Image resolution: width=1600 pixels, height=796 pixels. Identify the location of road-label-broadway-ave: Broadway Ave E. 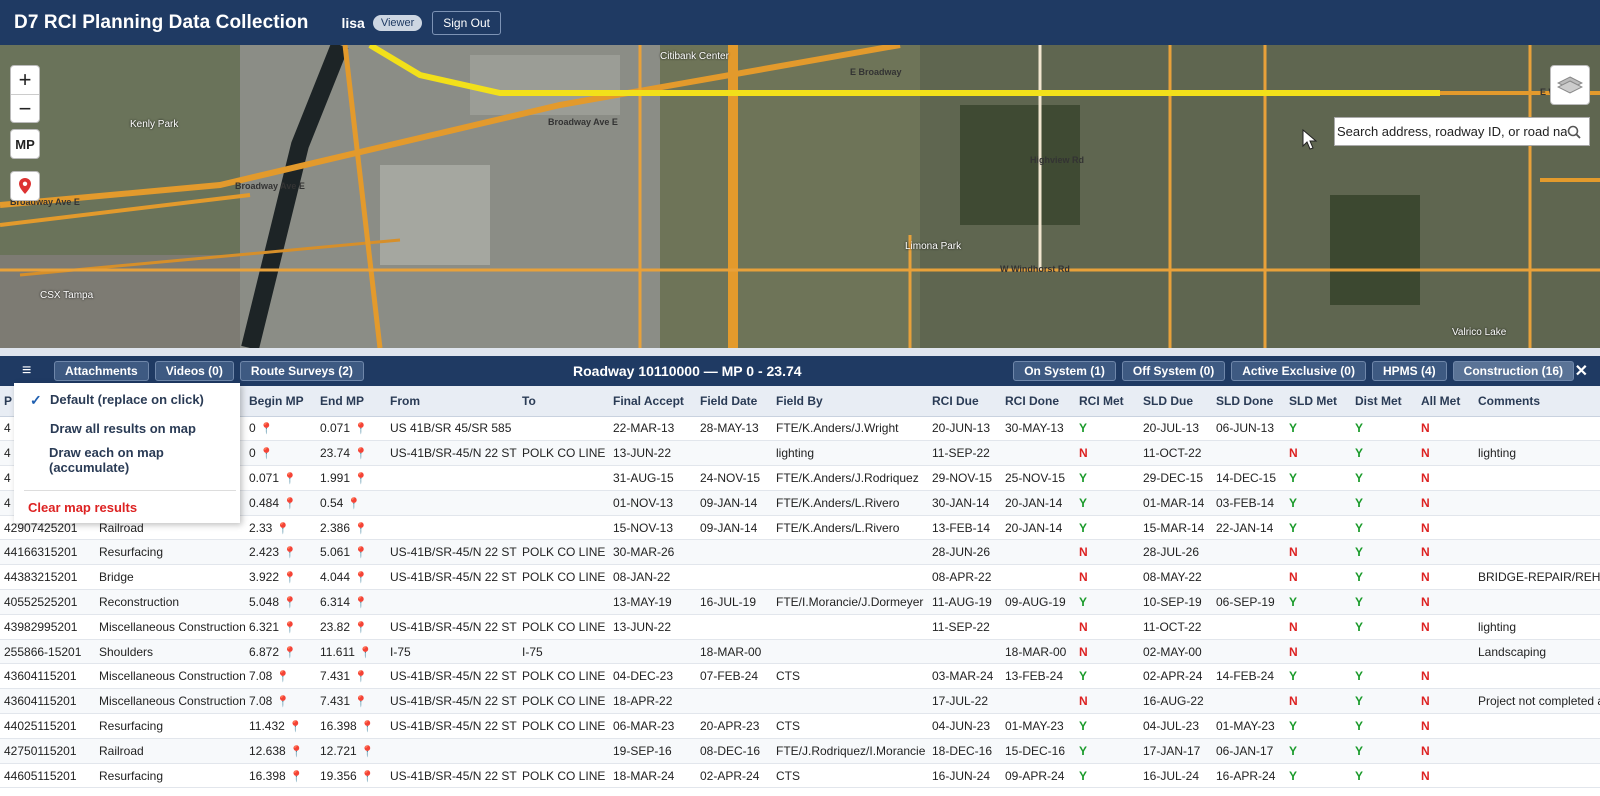
(270, 186).